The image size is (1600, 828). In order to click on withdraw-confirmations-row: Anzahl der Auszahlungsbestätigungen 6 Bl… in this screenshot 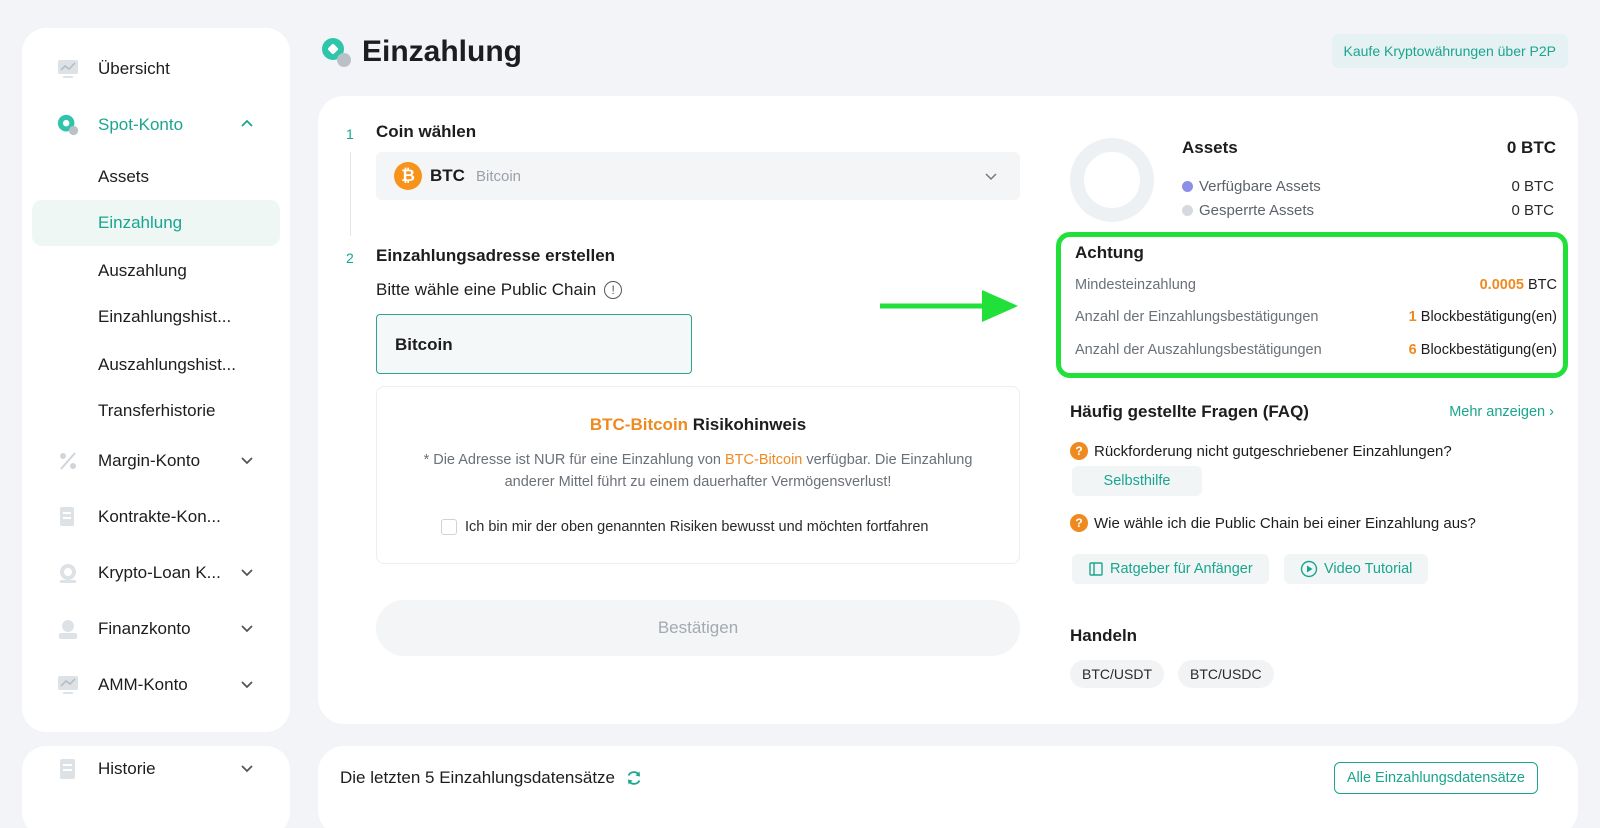, I will do `click(1316, 350)`.